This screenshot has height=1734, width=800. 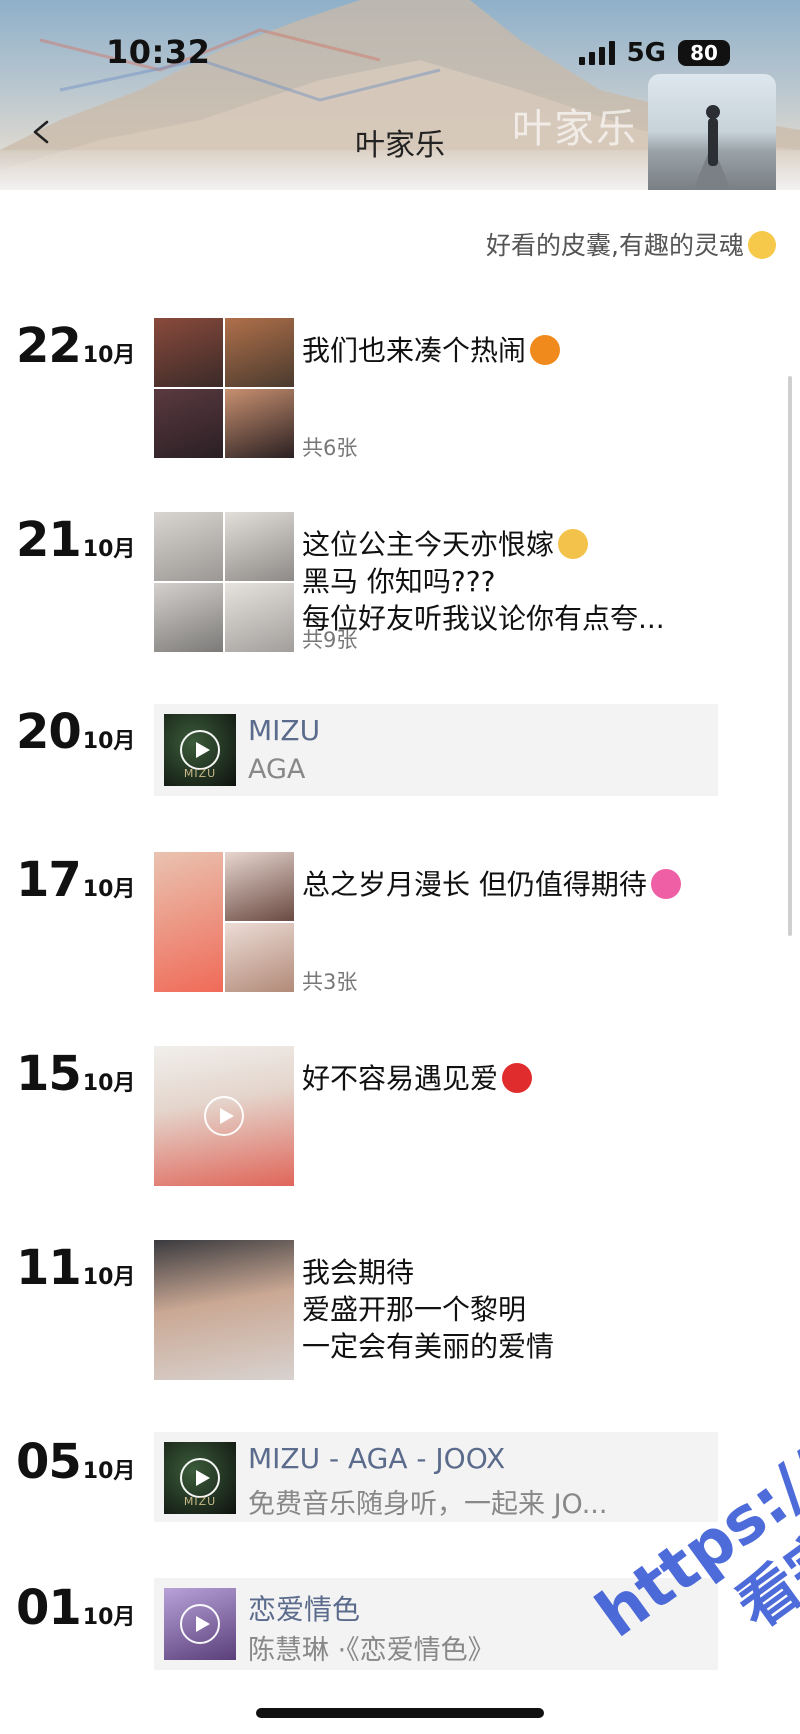 I want to click on music-title: MIZU - AGA - JOOX, so click(x=377, y=1458).